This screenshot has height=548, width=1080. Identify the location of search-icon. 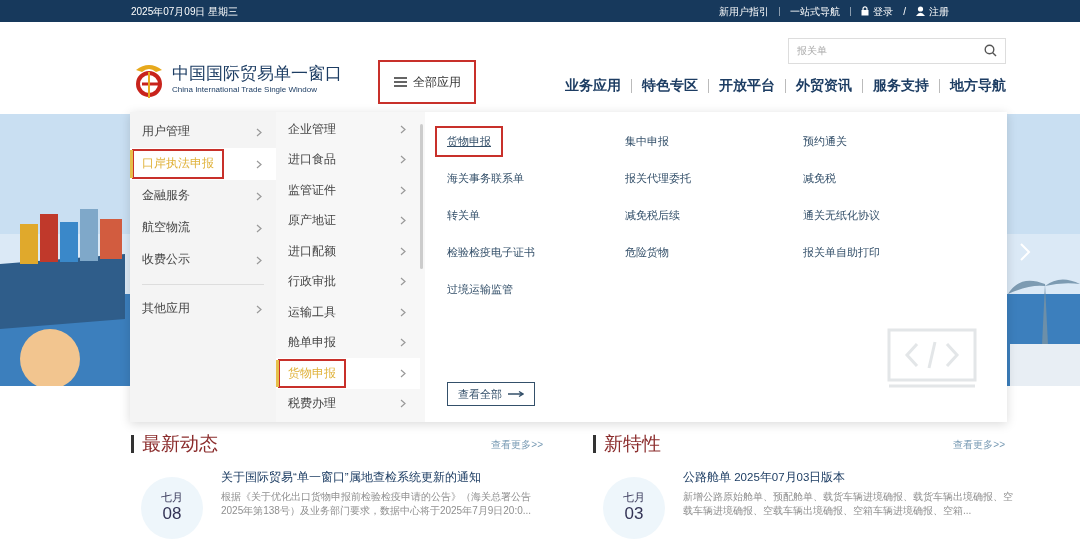
(990, 50).